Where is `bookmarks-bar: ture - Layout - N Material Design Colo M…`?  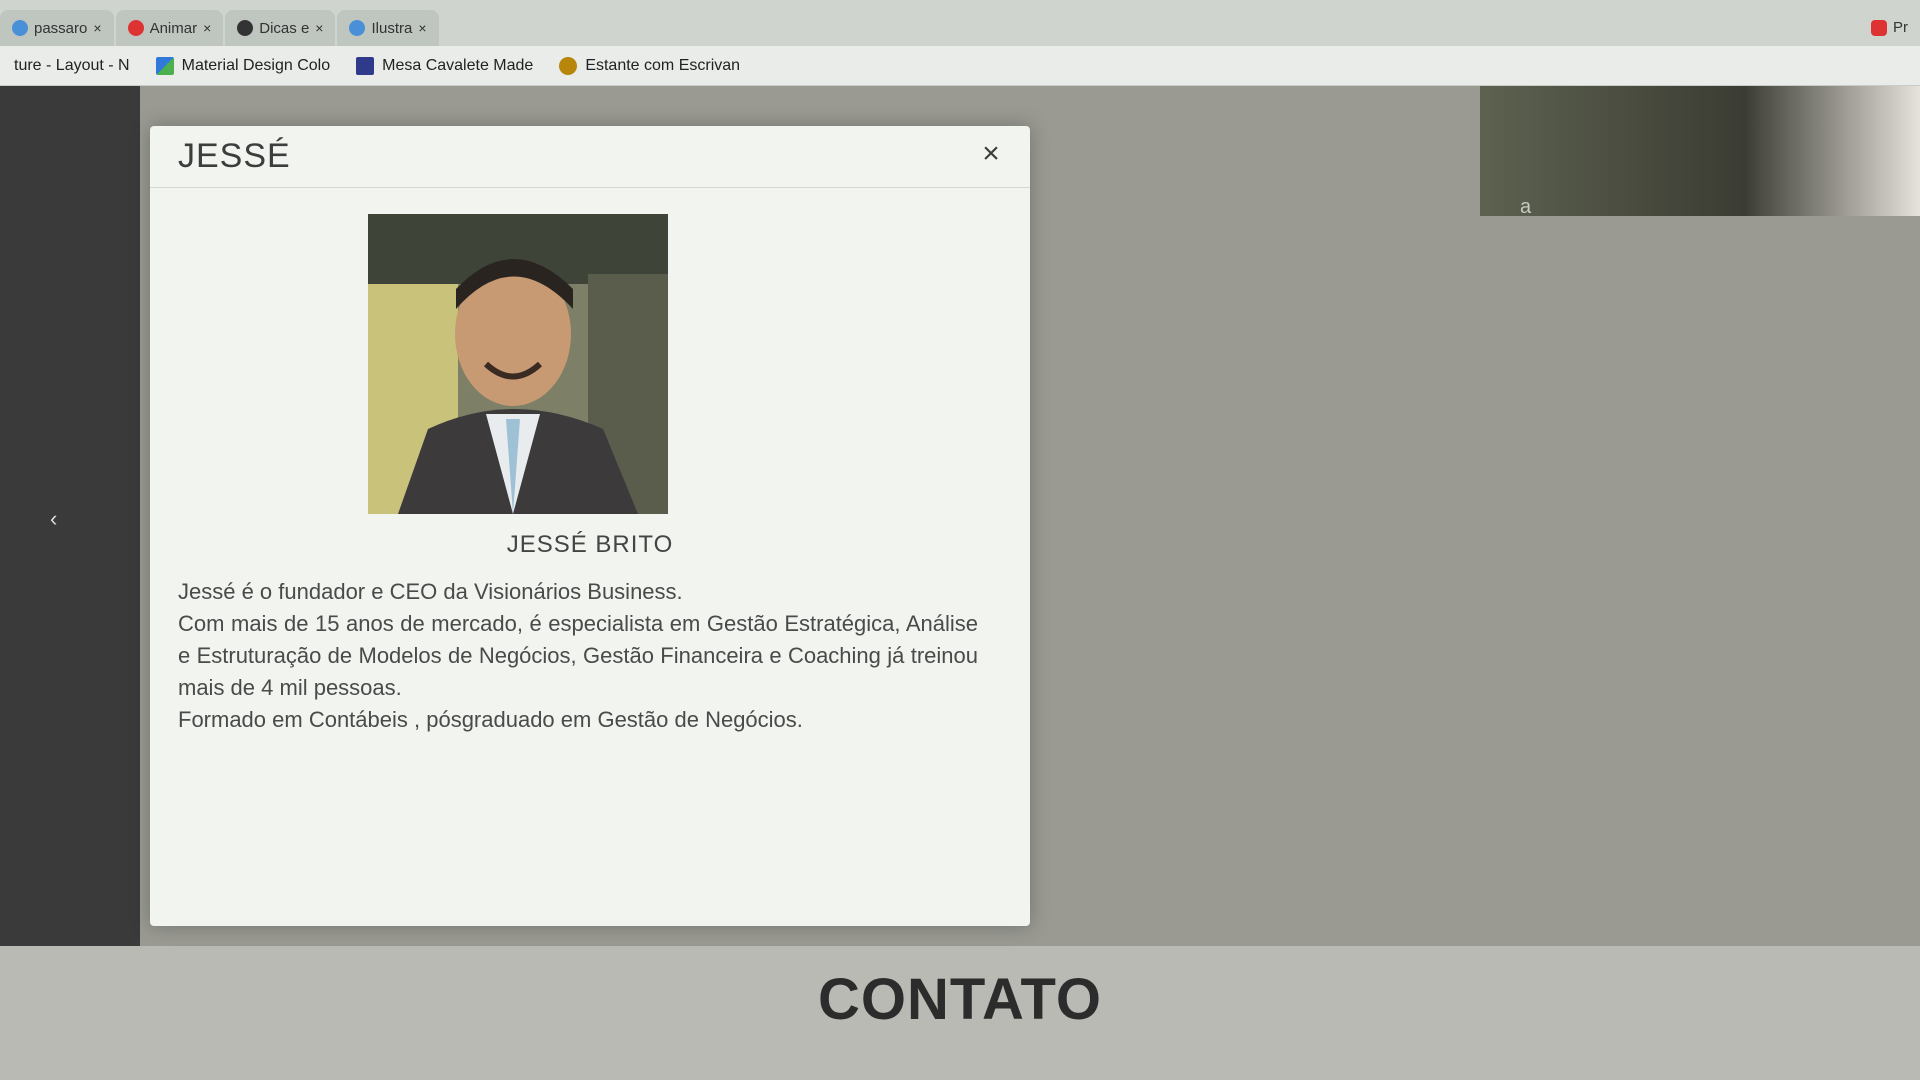 bookmarks-bar: ture - Layout - N Material Design Colo M… is located at coordinates (960, 66).